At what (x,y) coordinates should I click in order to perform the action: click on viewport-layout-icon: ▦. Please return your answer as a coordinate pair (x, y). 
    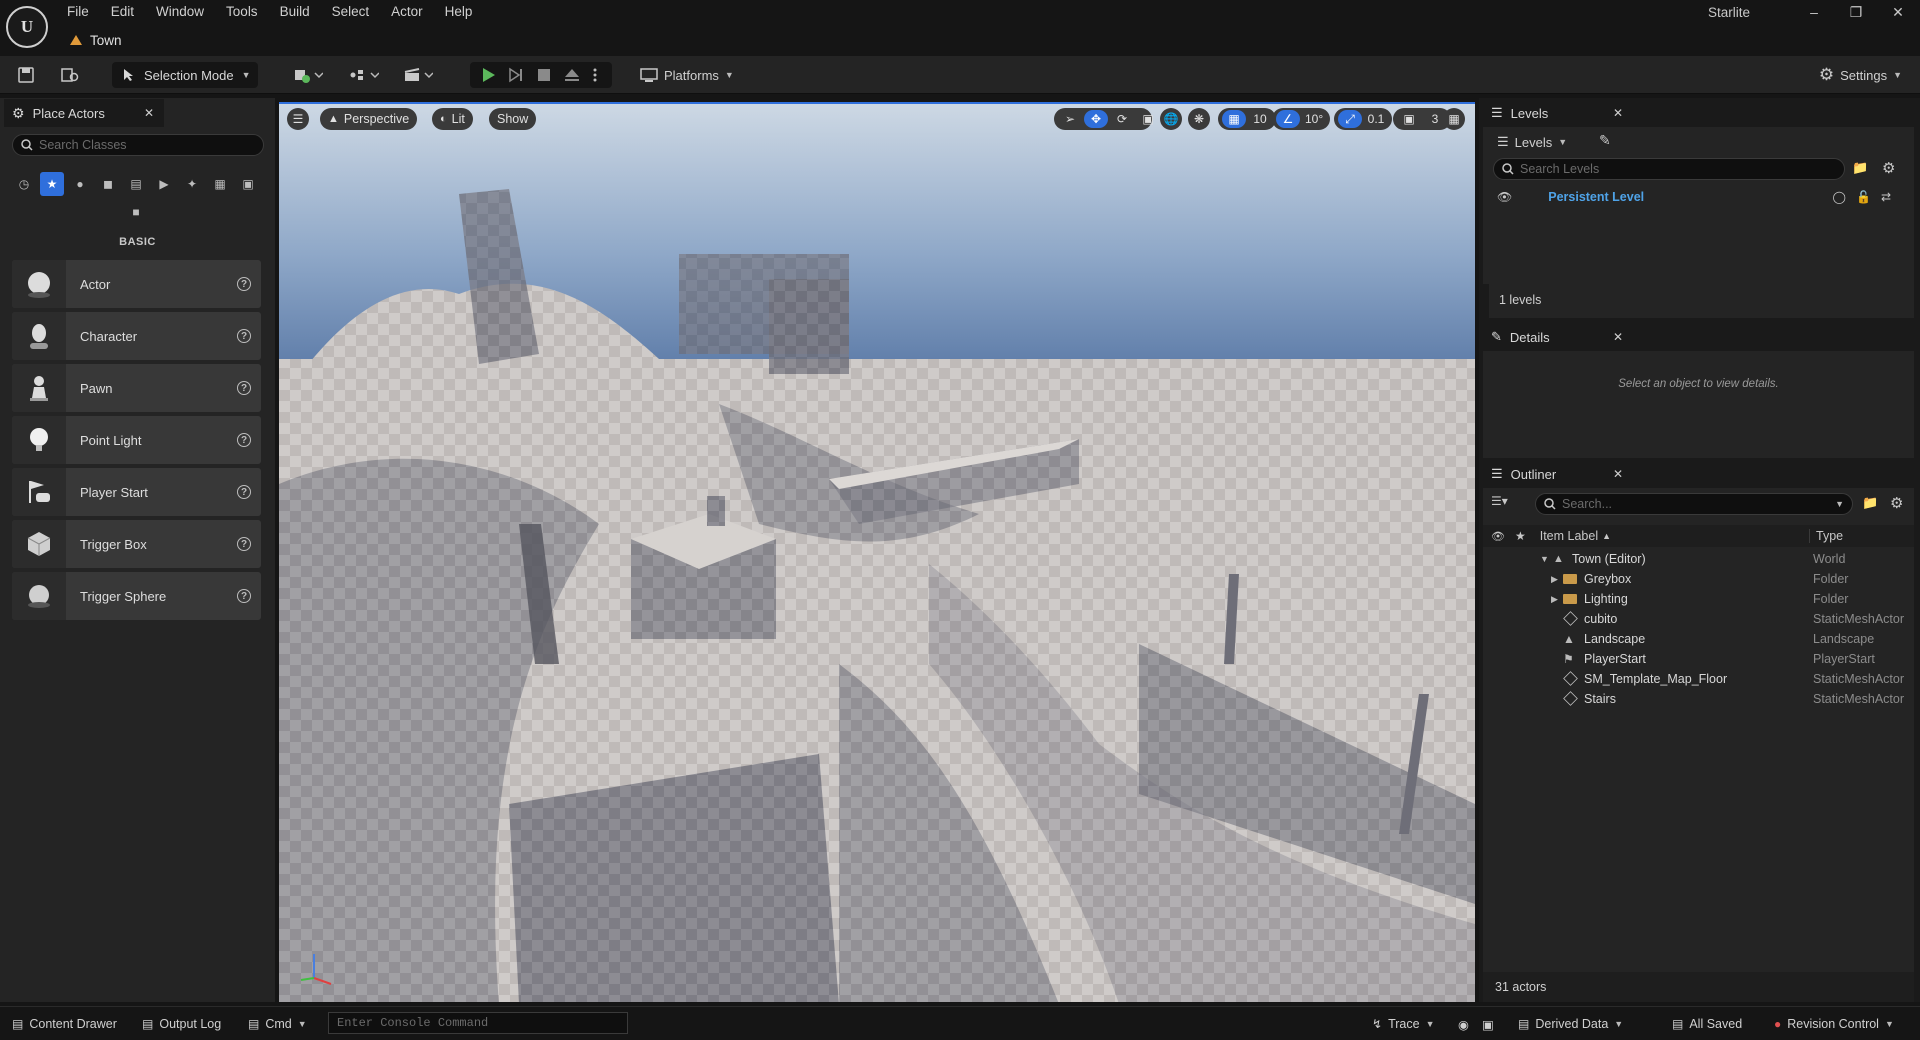
    Looking at the image, I should click on (1454, 119).